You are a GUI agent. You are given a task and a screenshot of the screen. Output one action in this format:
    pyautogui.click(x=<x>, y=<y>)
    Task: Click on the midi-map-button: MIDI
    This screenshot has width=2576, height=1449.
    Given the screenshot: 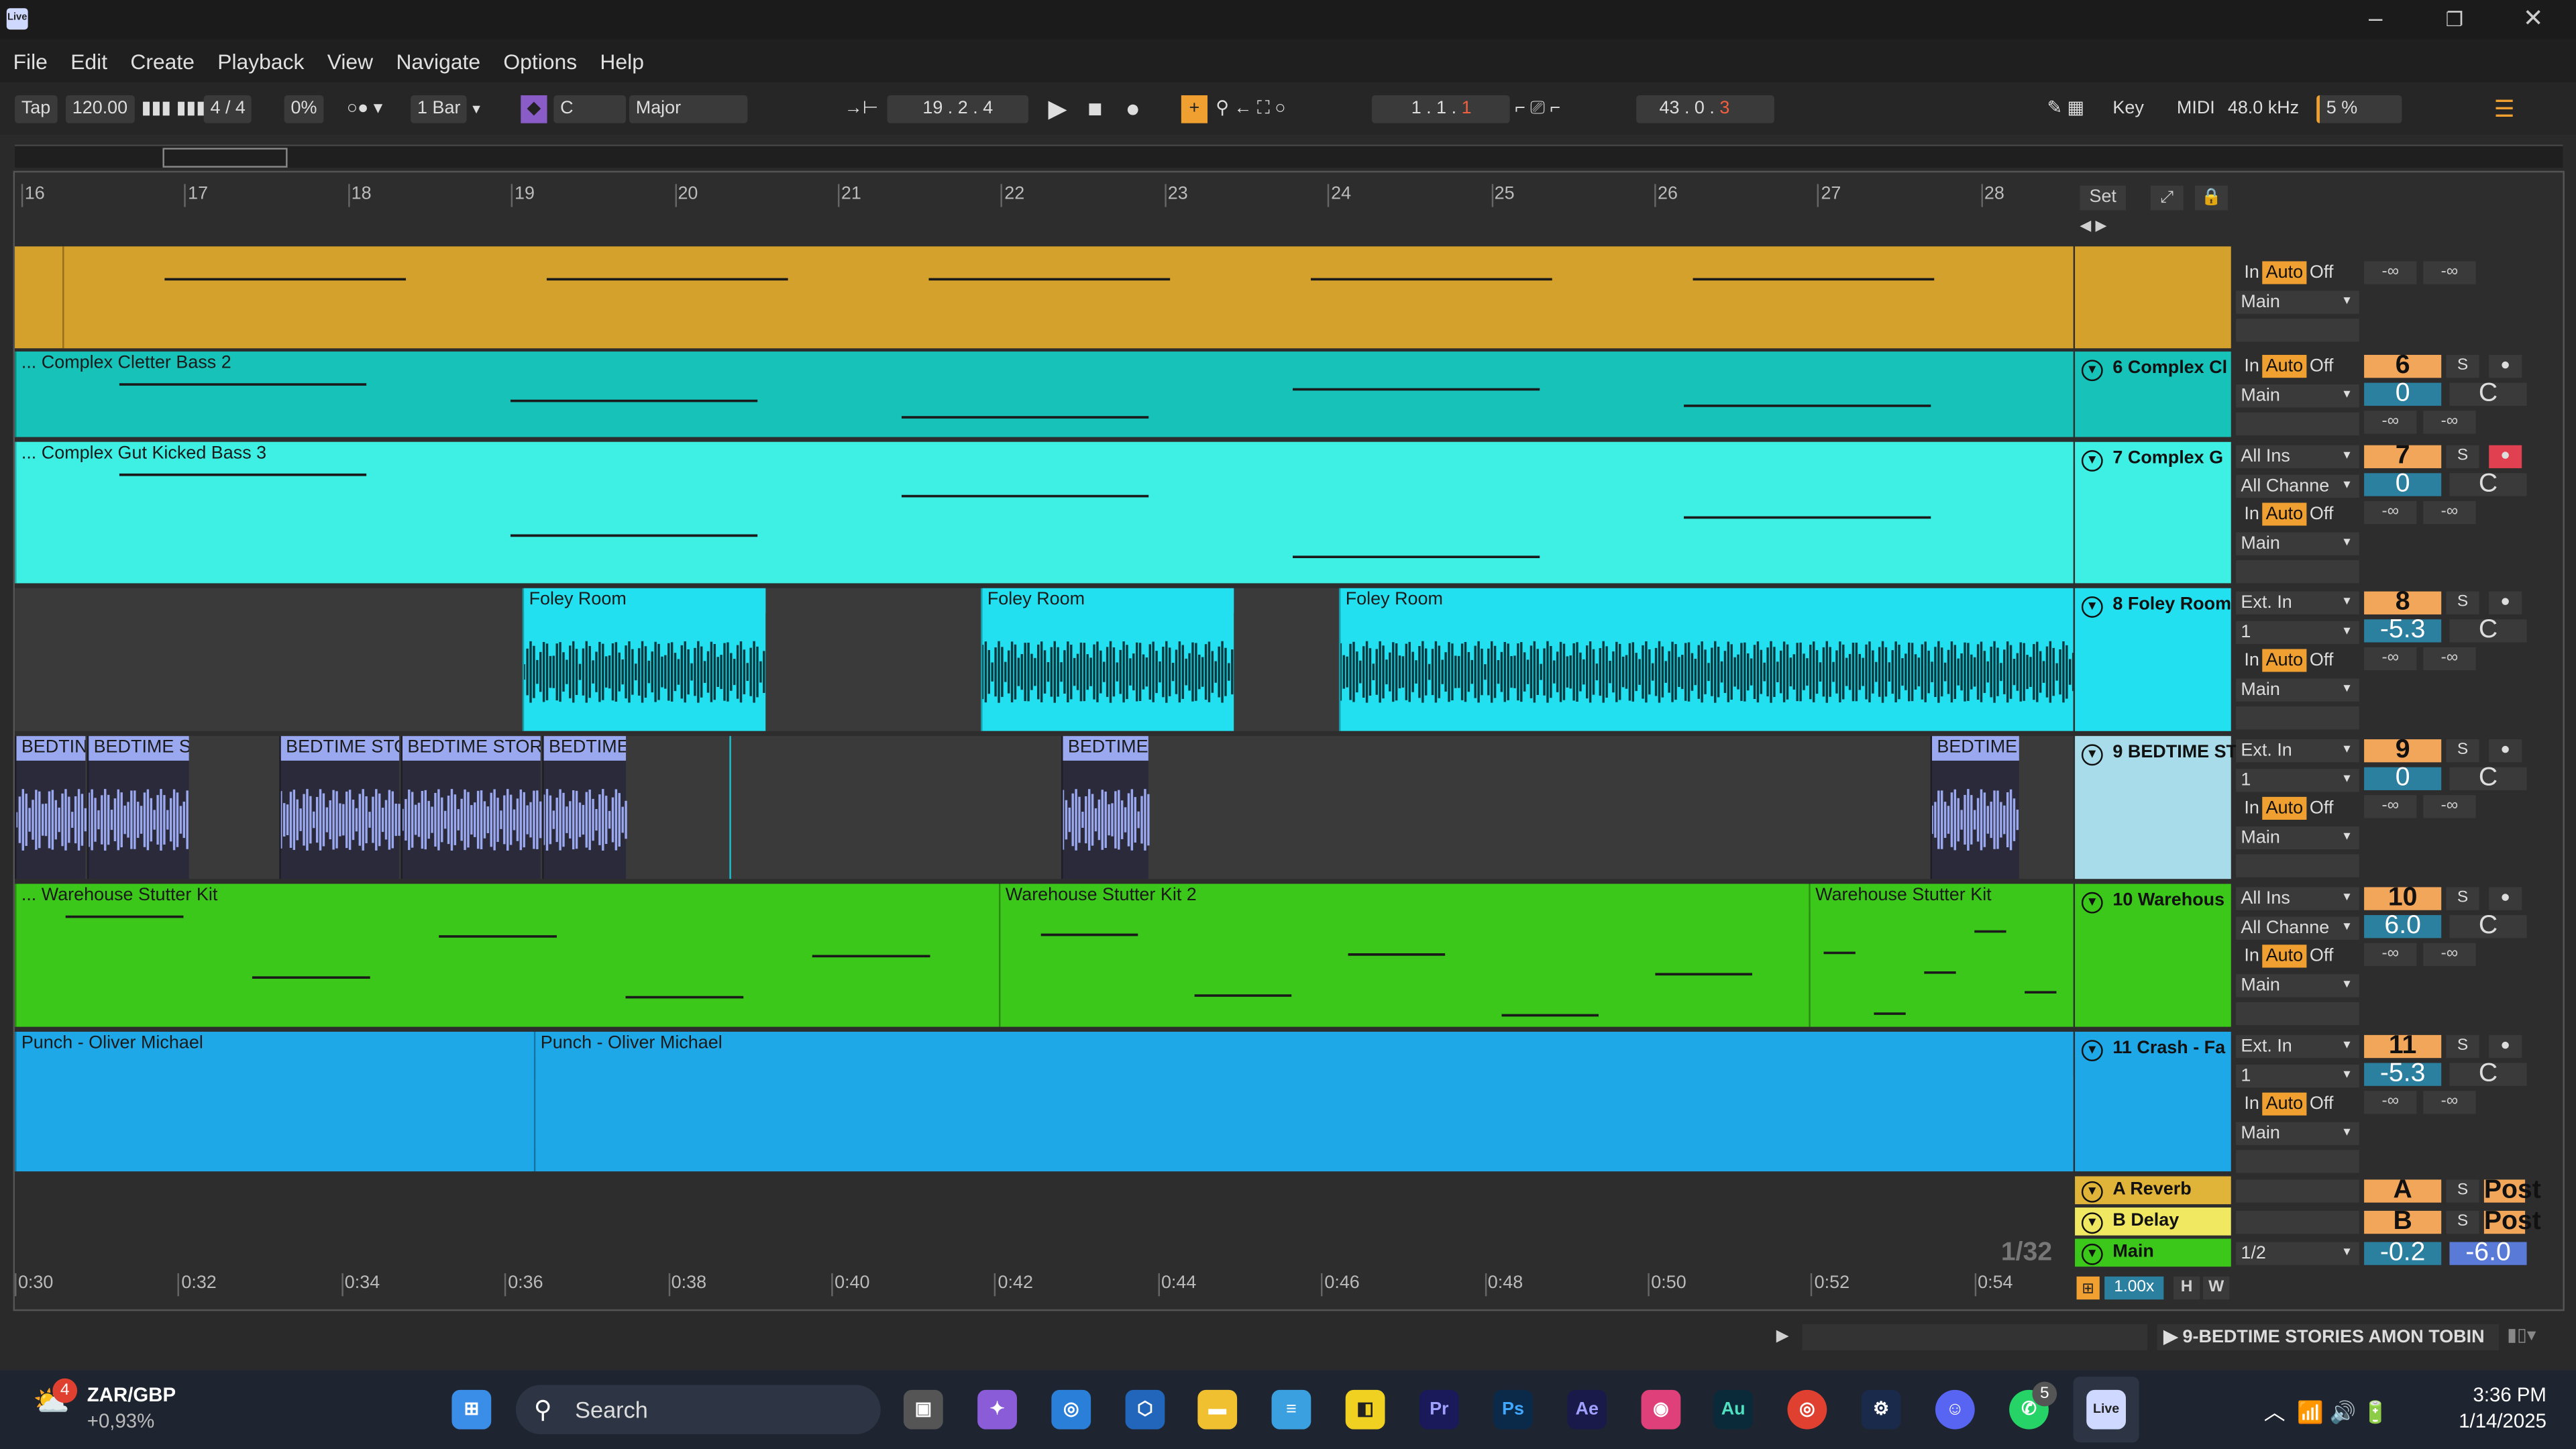 What is the action you would take?
    pyautogui.click(x=2196, y=109)
    